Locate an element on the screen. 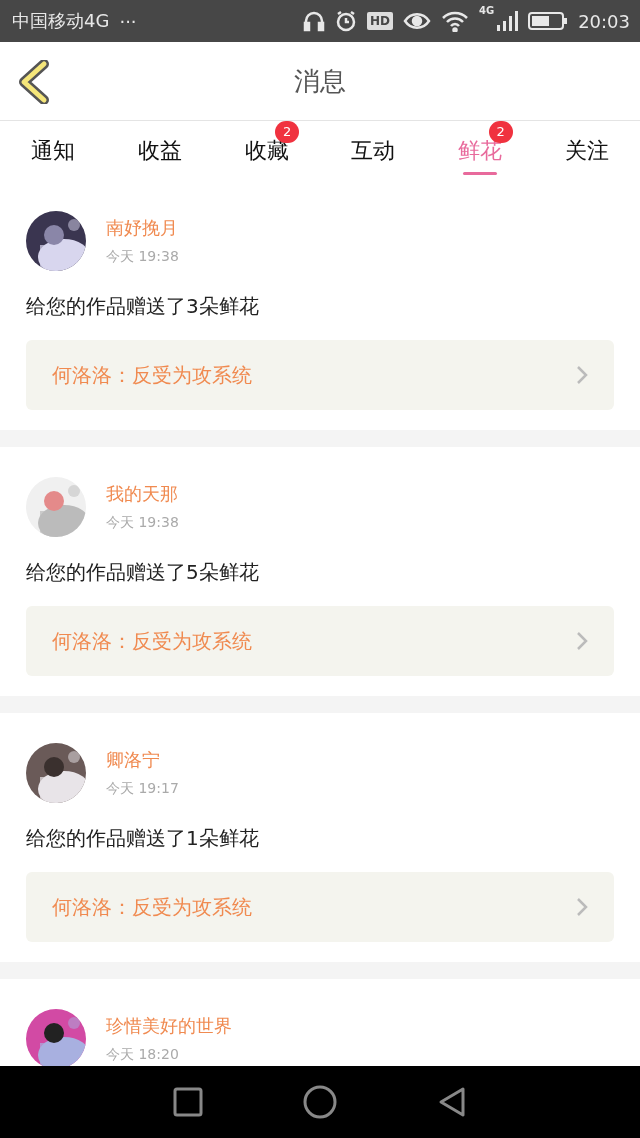 The height and width of the screenshot is (1138, 640). carrier-name: 中国移动4G is located at coordinates (61, 21).